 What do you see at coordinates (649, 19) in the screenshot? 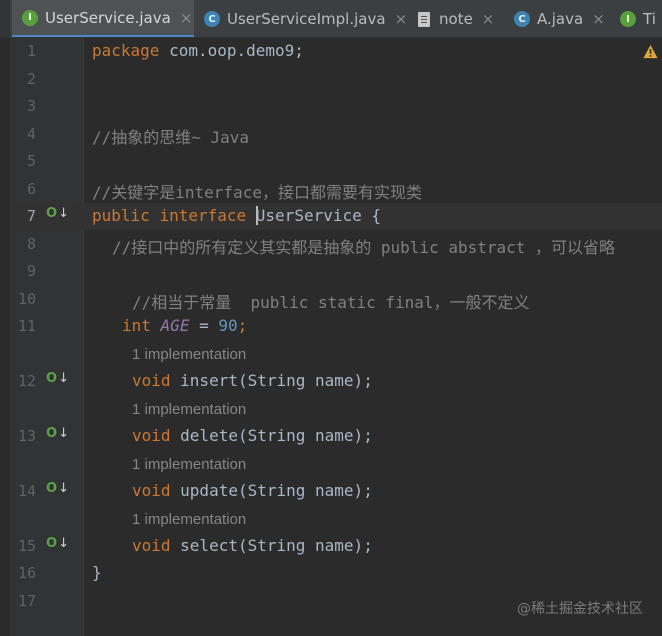
I see `tab-label: Ti` at bounding box center [649, 19].